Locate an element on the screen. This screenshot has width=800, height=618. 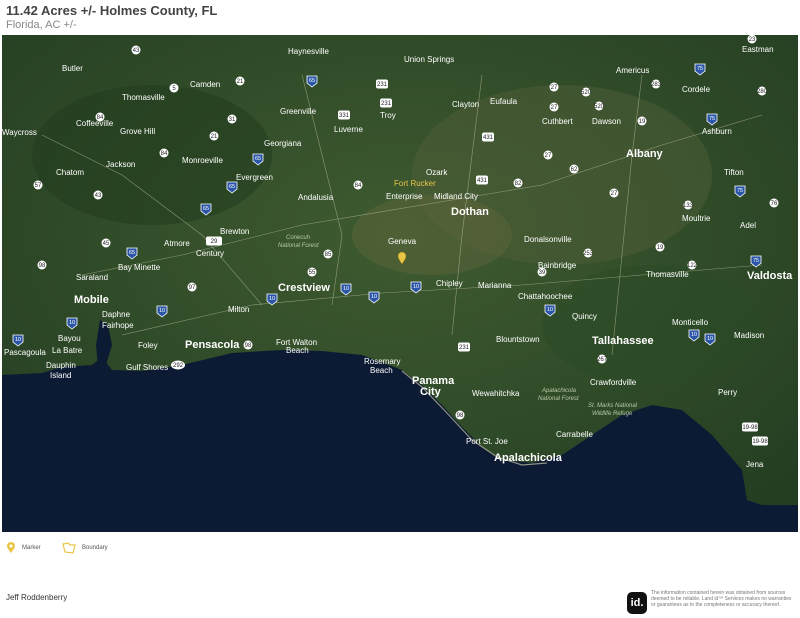
svg-text: Cuthbert is located at coordinates (557, 121).